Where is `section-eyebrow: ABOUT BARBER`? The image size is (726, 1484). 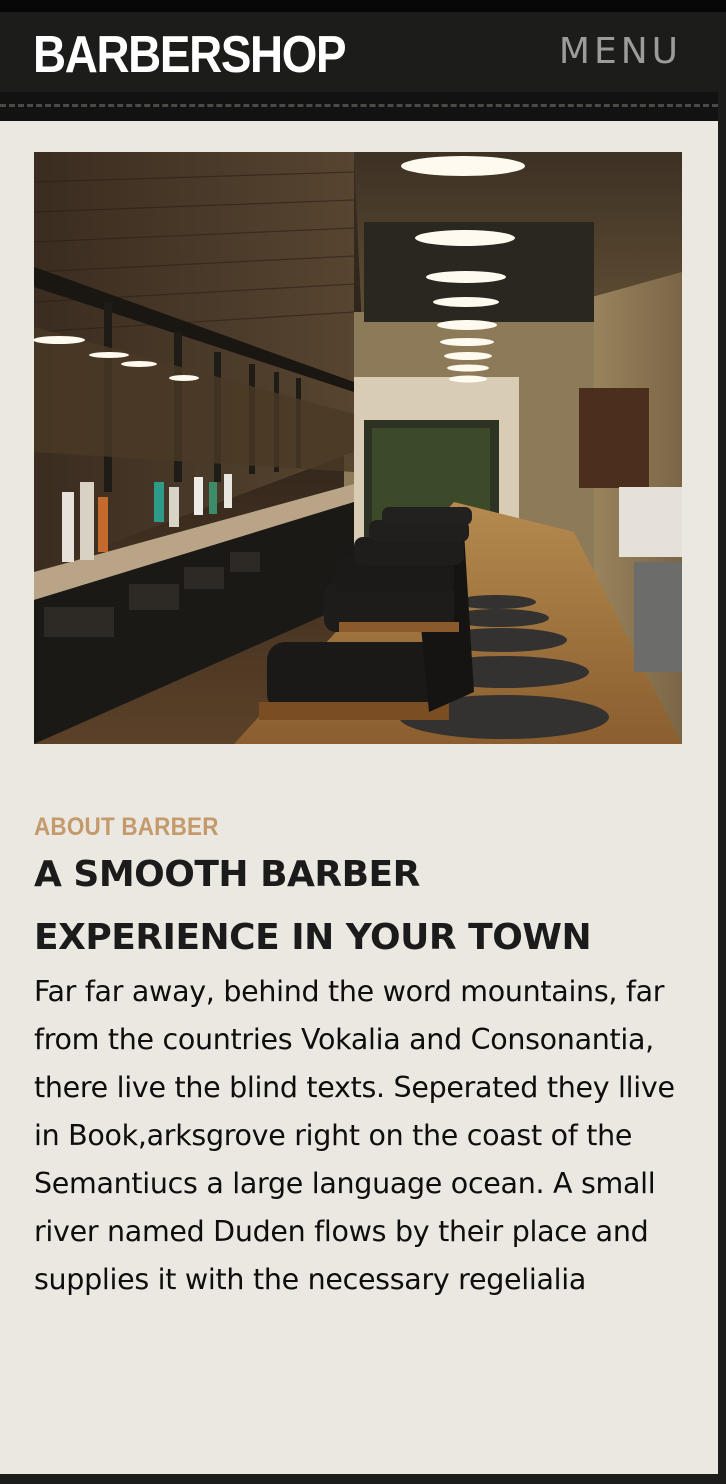
section-eyebrow: ABOUT BARBER is located at coordinates (126, 827).